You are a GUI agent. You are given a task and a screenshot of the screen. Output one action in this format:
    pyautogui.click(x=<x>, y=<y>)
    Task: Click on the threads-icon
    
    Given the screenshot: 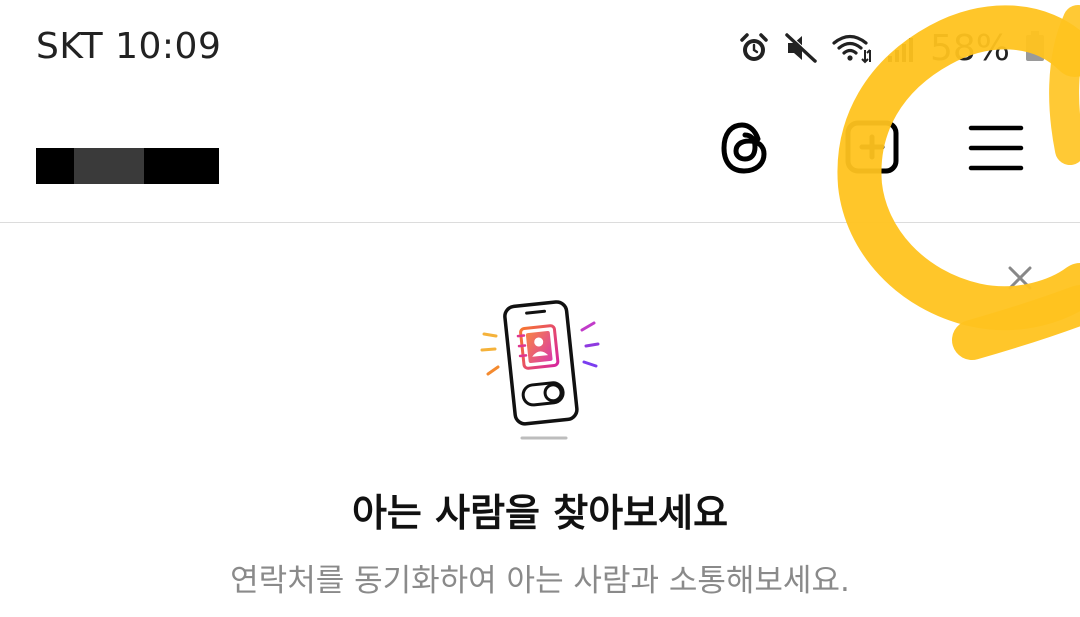 What is the action you would take?
    pyautogui.click(x=746, y=150)
    